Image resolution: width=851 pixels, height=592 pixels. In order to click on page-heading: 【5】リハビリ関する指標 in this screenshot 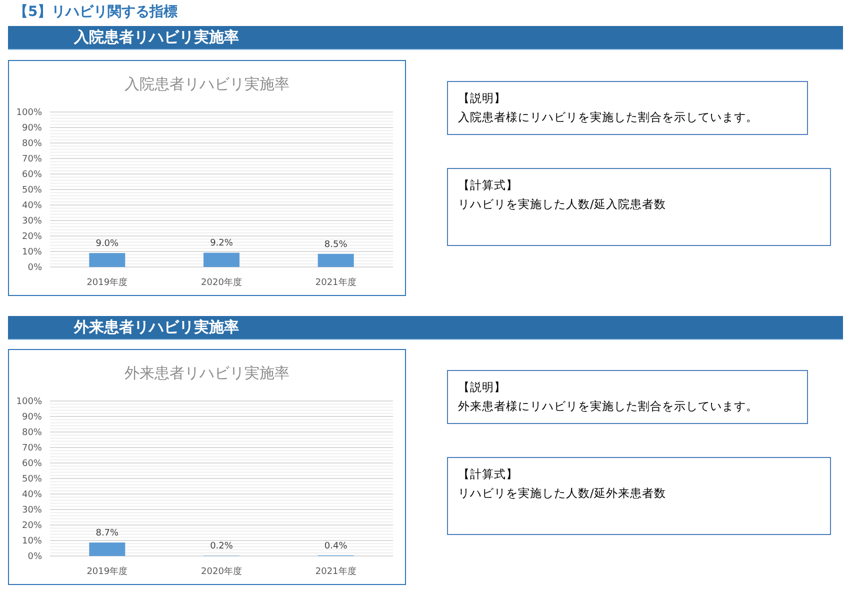, I will do `click(96, 12)`.